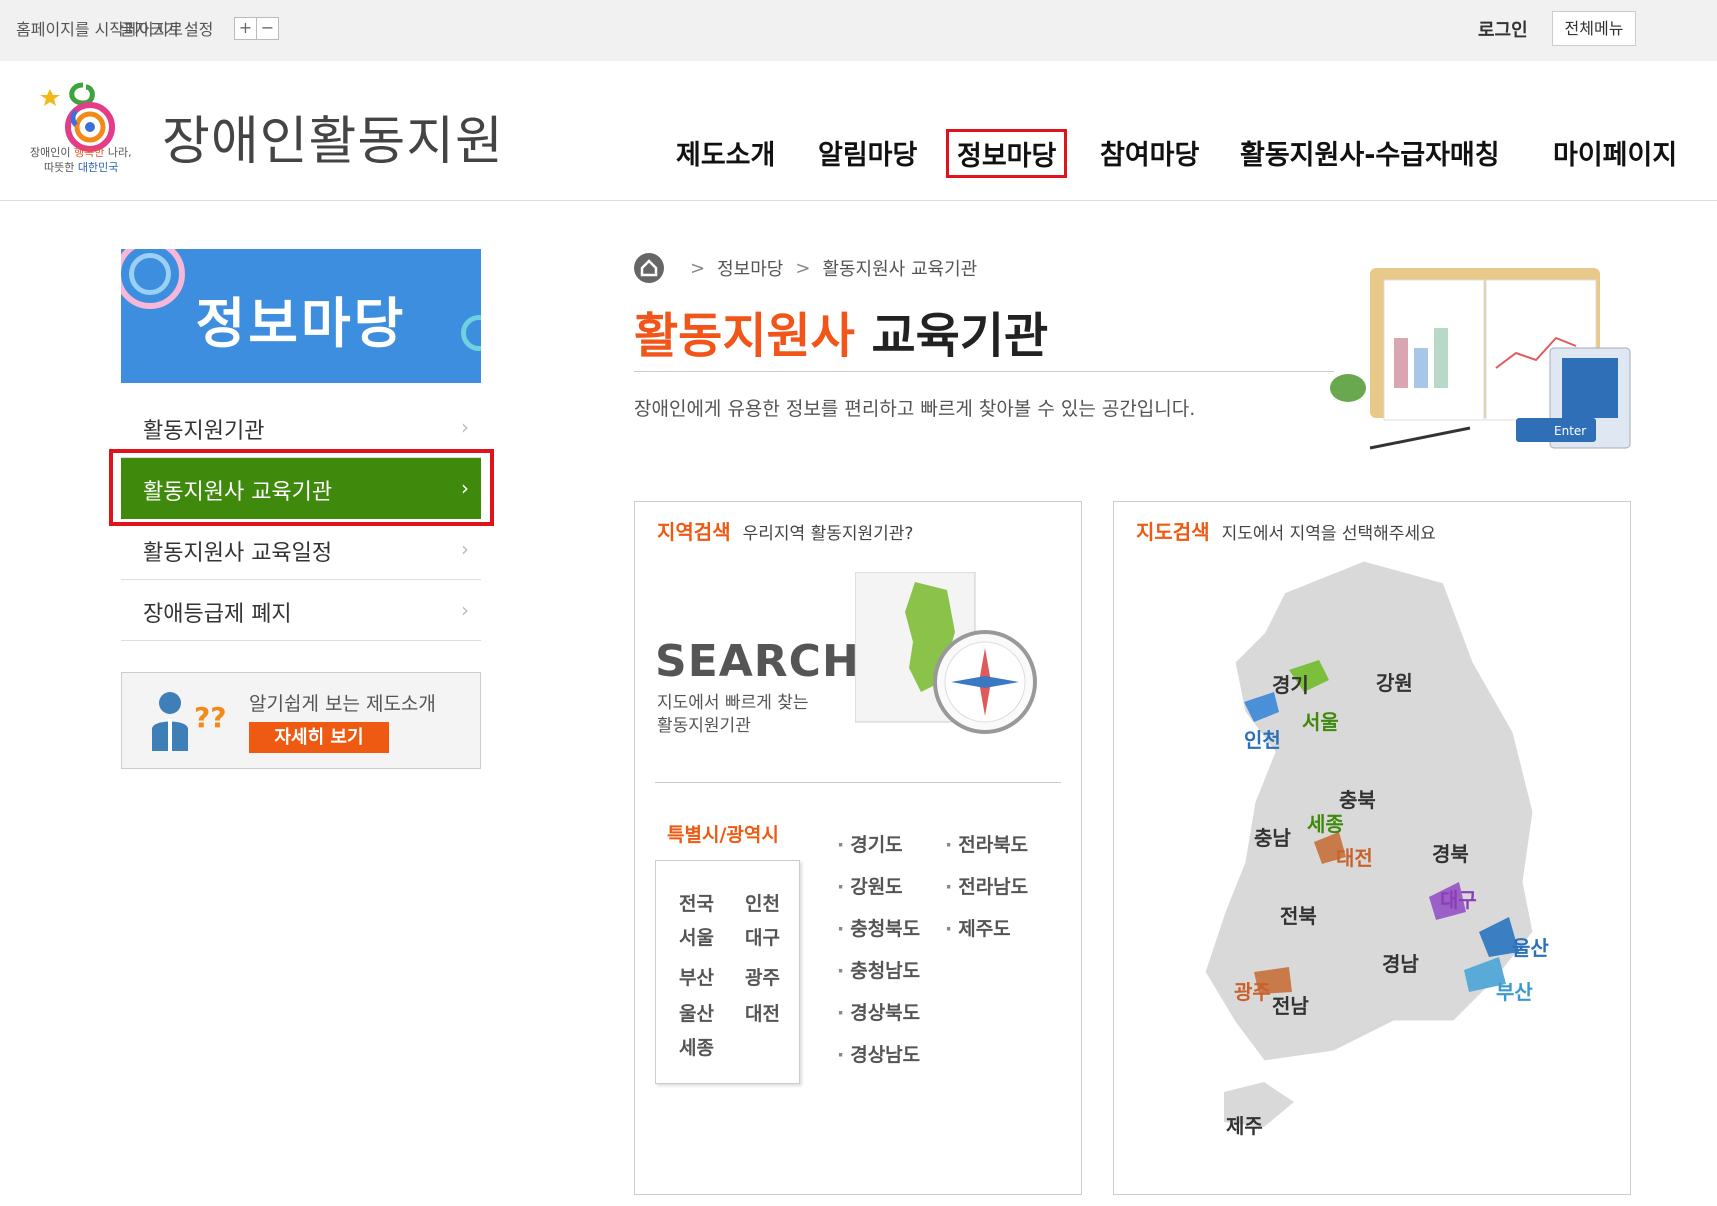 This screenshot has height=1206, width=1717. What do you see at coordinates (762, 976) in the screenshot?
I see `metro-link: 광주` at bounding box center [762, 976].